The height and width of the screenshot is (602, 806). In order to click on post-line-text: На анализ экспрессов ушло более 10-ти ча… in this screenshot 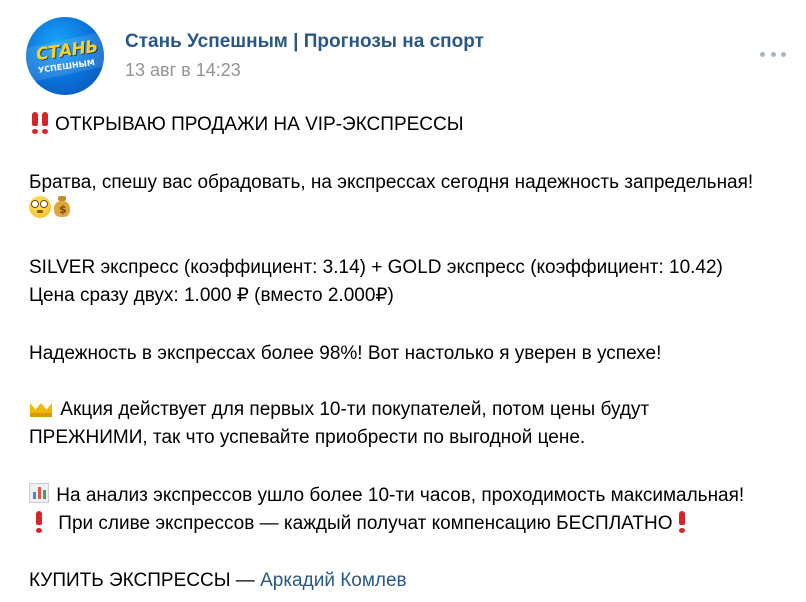, I will do `click(400, 495)`.